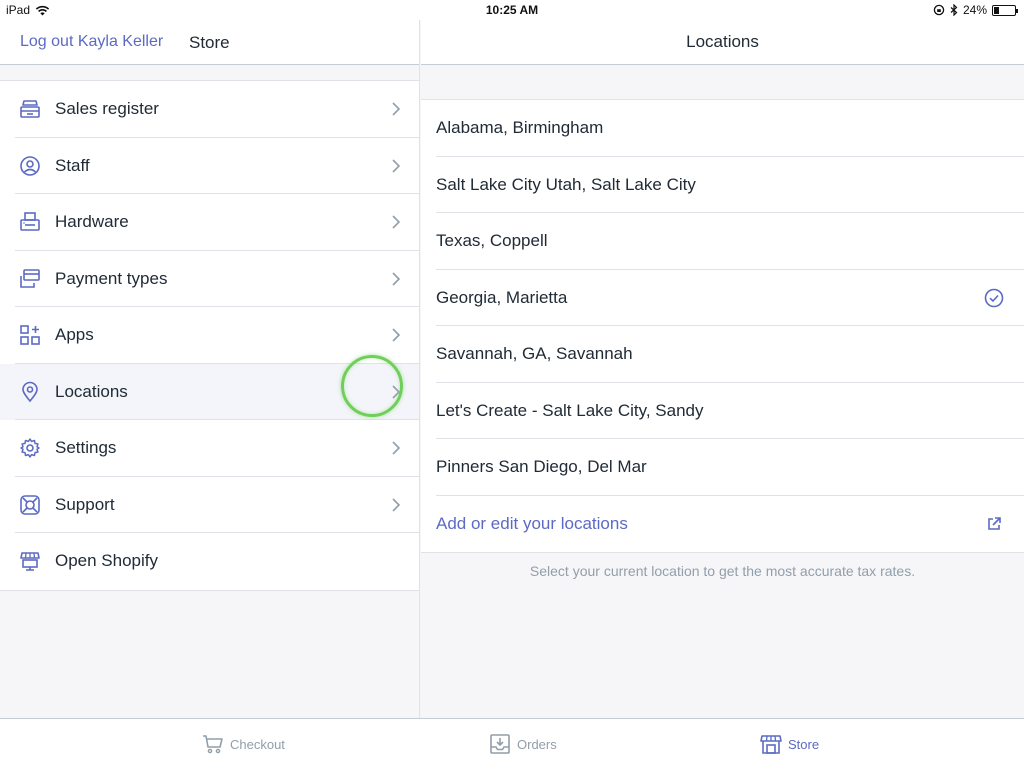 The width and height of the screenshot is (1024, 768). I want to click on edit-locations-label: Add or edit your locations, so click(532, 523).